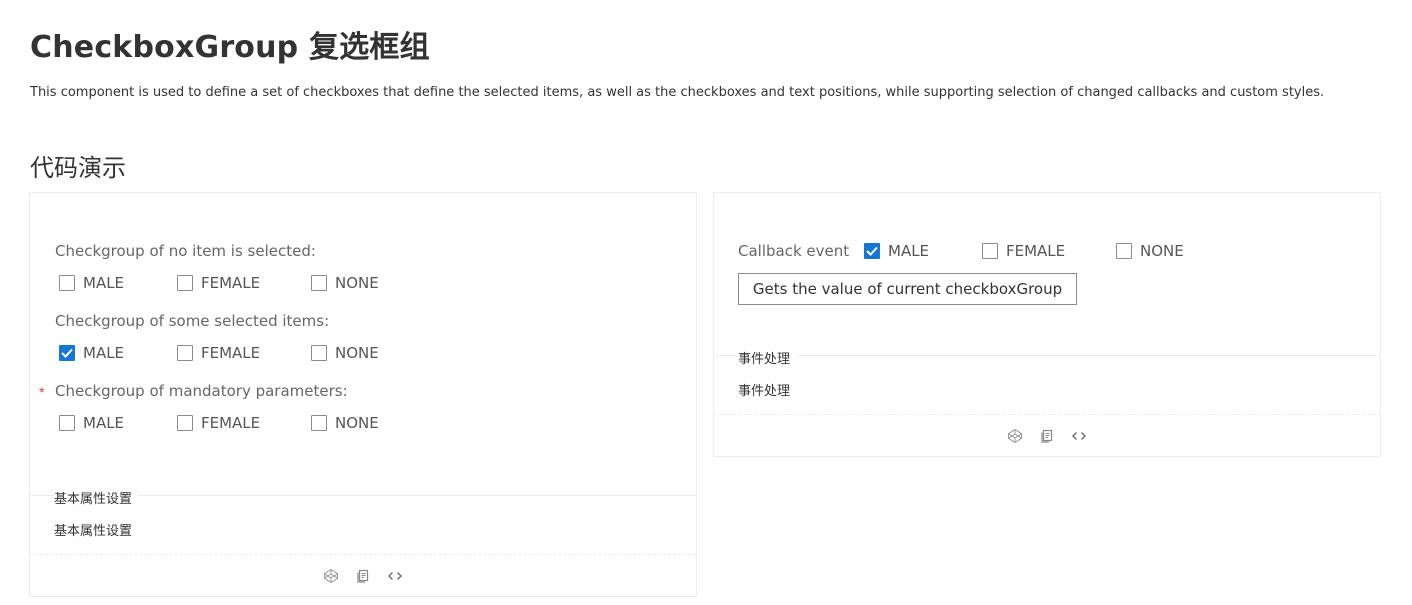 Image resolution: width=1412 pixels, height=605 pixels. I want to click on meta-title: 基本属性设置, so click(96, 497).